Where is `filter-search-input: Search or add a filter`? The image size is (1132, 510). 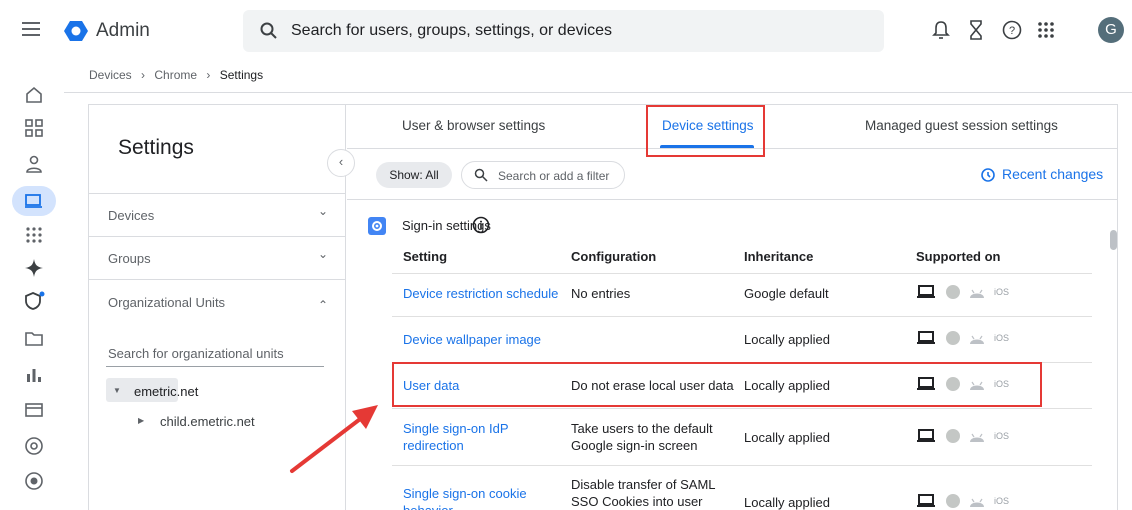
filter-search-input: Search or add a filter is located at coordinates (553, 176).